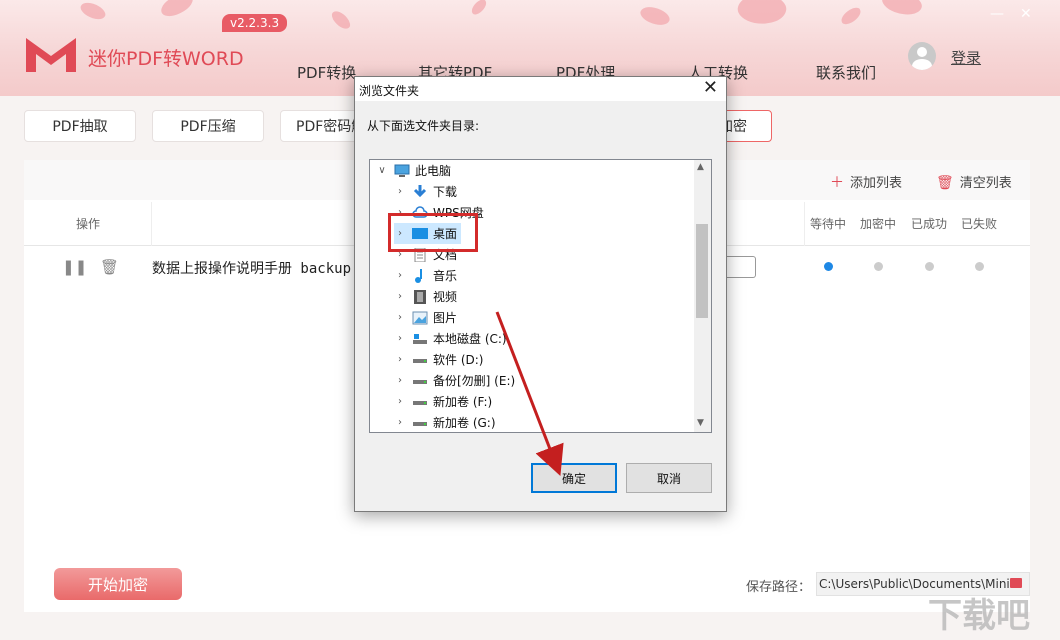 The height and width of the screenshot is (640, 1060). Describe the element at coordinates (74, 267) in the screenshot. I see `pause-icon: ❚❚` at that location.